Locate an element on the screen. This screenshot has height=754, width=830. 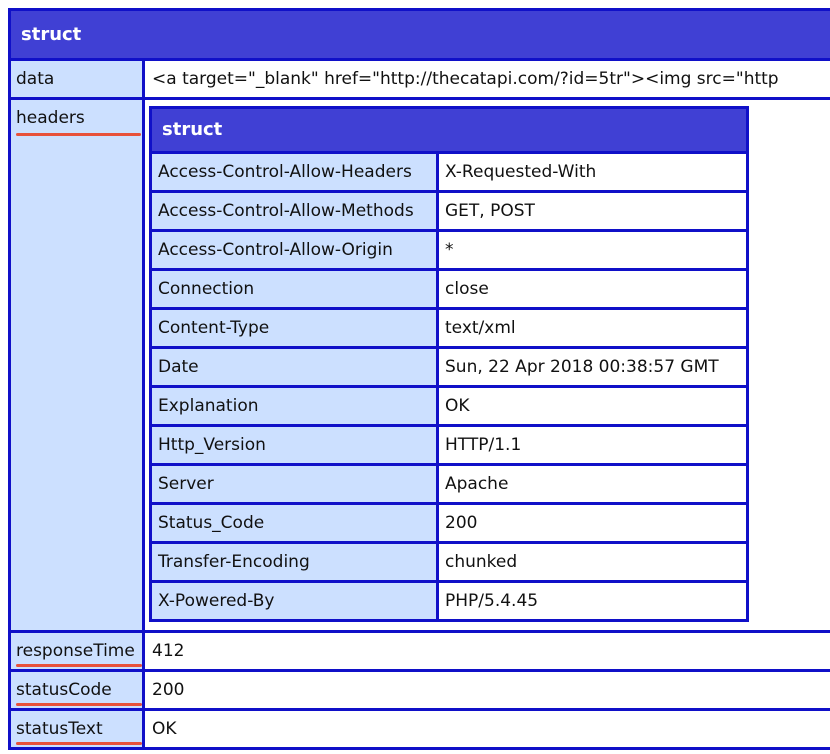
header-row: Transfer-Encoding chunked is located at coordinates (449, 563).